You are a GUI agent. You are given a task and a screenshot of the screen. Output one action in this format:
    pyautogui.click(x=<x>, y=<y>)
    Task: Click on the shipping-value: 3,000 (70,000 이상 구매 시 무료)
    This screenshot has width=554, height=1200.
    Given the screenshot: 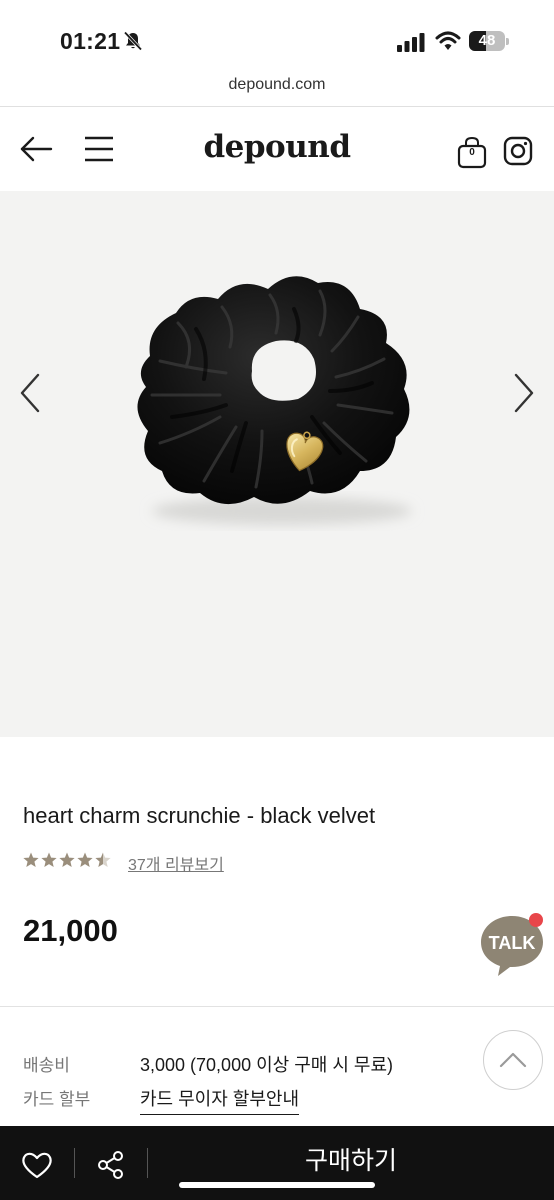 What is the action you would take?
    pyautogui.click(x=267, y=1065)
    